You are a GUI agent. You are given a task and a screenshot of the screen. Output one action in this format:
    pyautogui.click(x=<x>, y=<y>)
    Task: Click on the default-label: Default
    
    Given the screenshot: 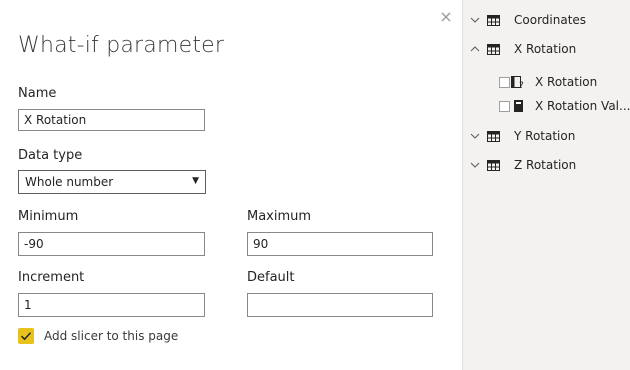 What is the action you would take?
    pyautogui.click(x=271, y=277)
    